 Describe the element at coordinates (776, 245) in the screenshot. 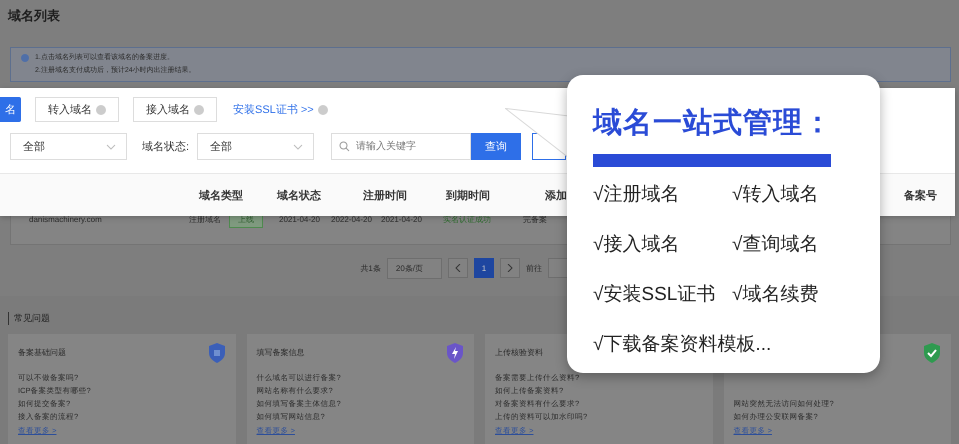

I see `feature-item: √查询域名` at that location.